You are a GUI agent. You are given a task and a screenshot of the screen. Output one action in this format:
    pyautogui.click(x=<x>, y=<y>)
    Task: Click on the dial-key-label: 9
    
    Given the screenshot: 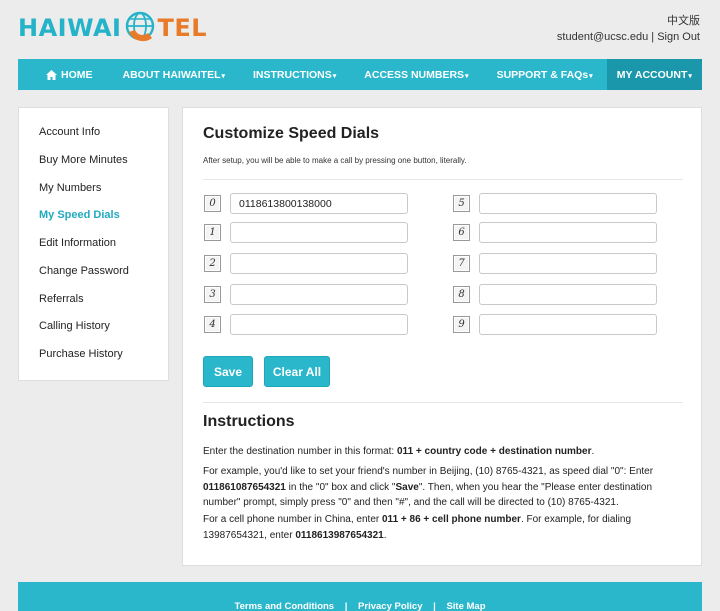 What is the action you would take?
    pyautogui.click(x=461, y=324)
    